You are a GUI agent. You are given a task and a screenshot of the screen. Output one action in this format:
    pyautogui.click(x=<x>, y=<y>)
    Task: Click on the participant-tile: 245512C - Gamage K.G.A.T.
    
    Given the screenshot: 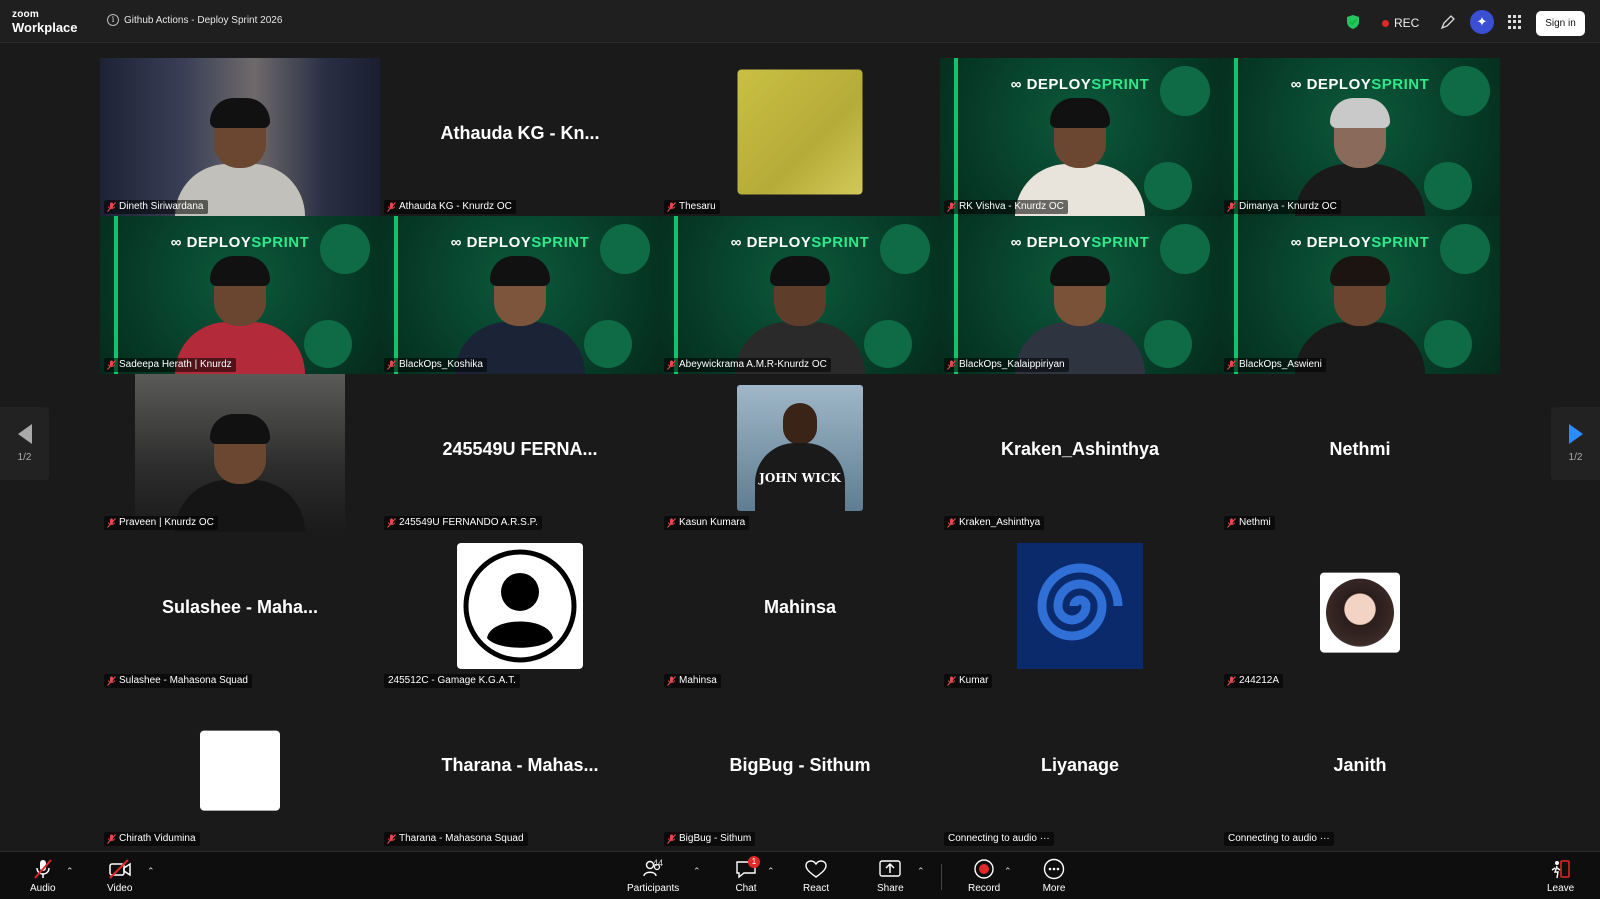 What is the action you would take?
    pyautogui.click(x=520, y=611)
    